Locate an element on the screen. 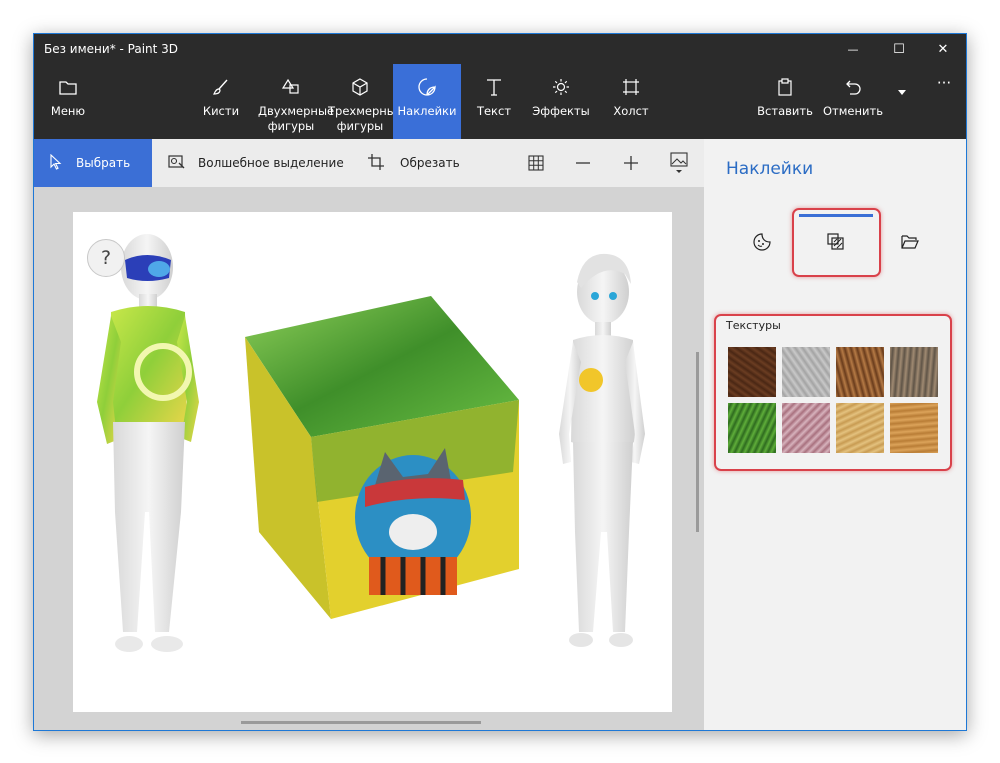 The width and height of the screenshot is (1000, 763). grid-icon is located at coordinates (536, 163).